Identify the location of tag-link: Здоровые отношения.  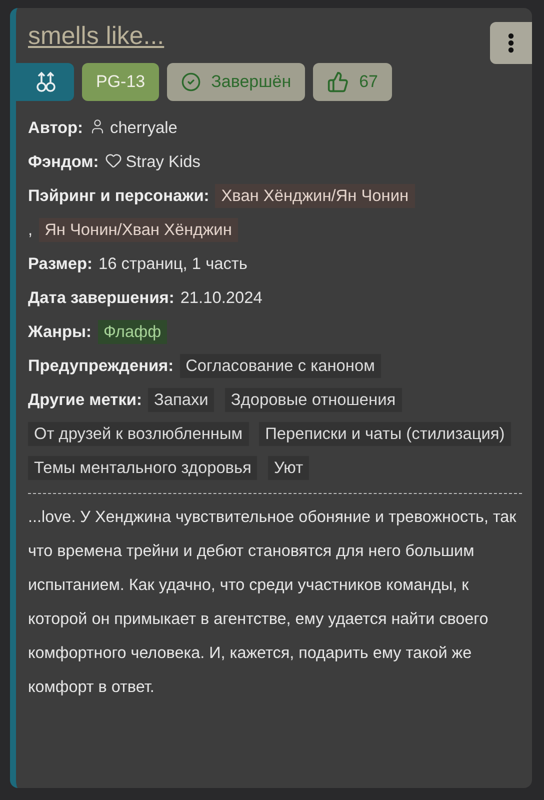
(313, 400).